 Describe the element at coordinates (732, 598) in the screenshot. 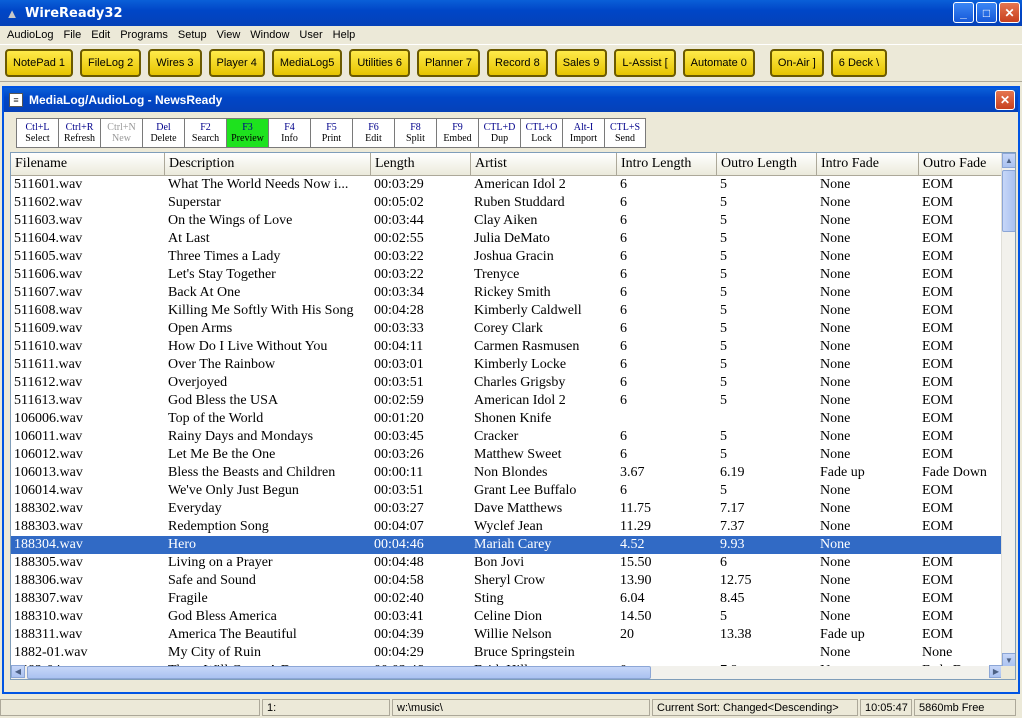

I see `table-cell: 8.45` at that location.